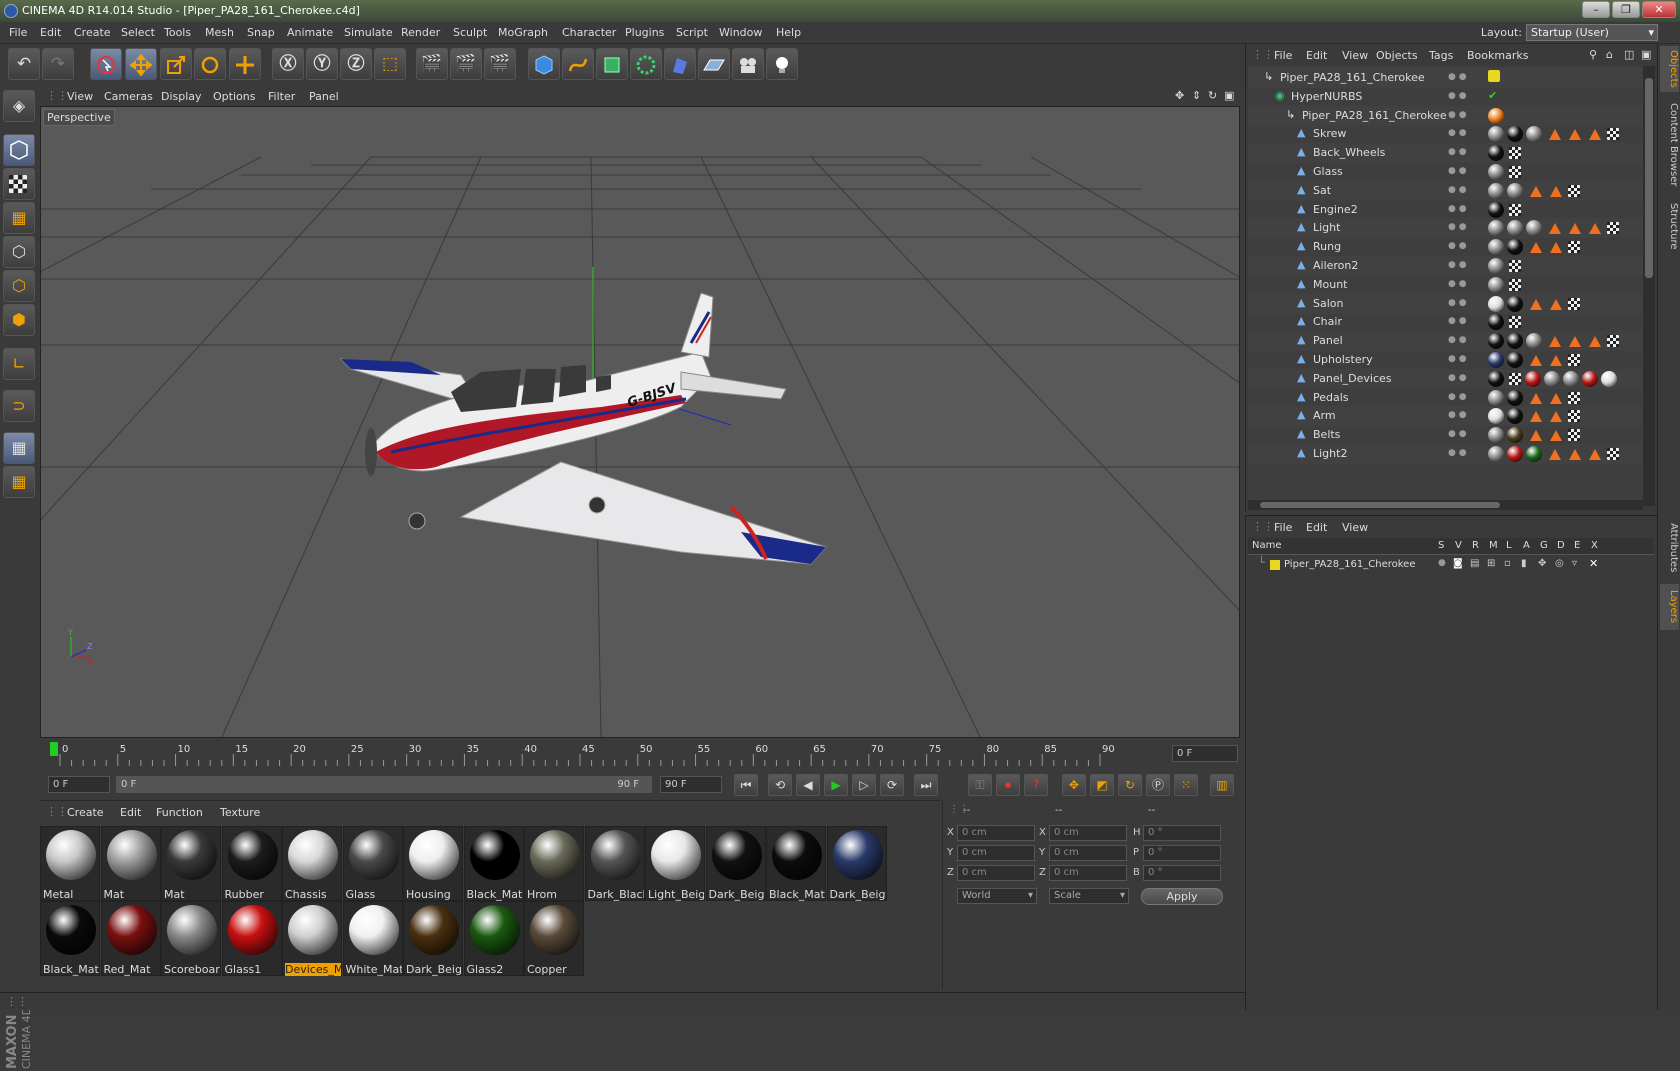  Describe the element at coordinates (1445, 416) in the screenshot. I see `object-row: ▲ Arm ● ●` at that location.